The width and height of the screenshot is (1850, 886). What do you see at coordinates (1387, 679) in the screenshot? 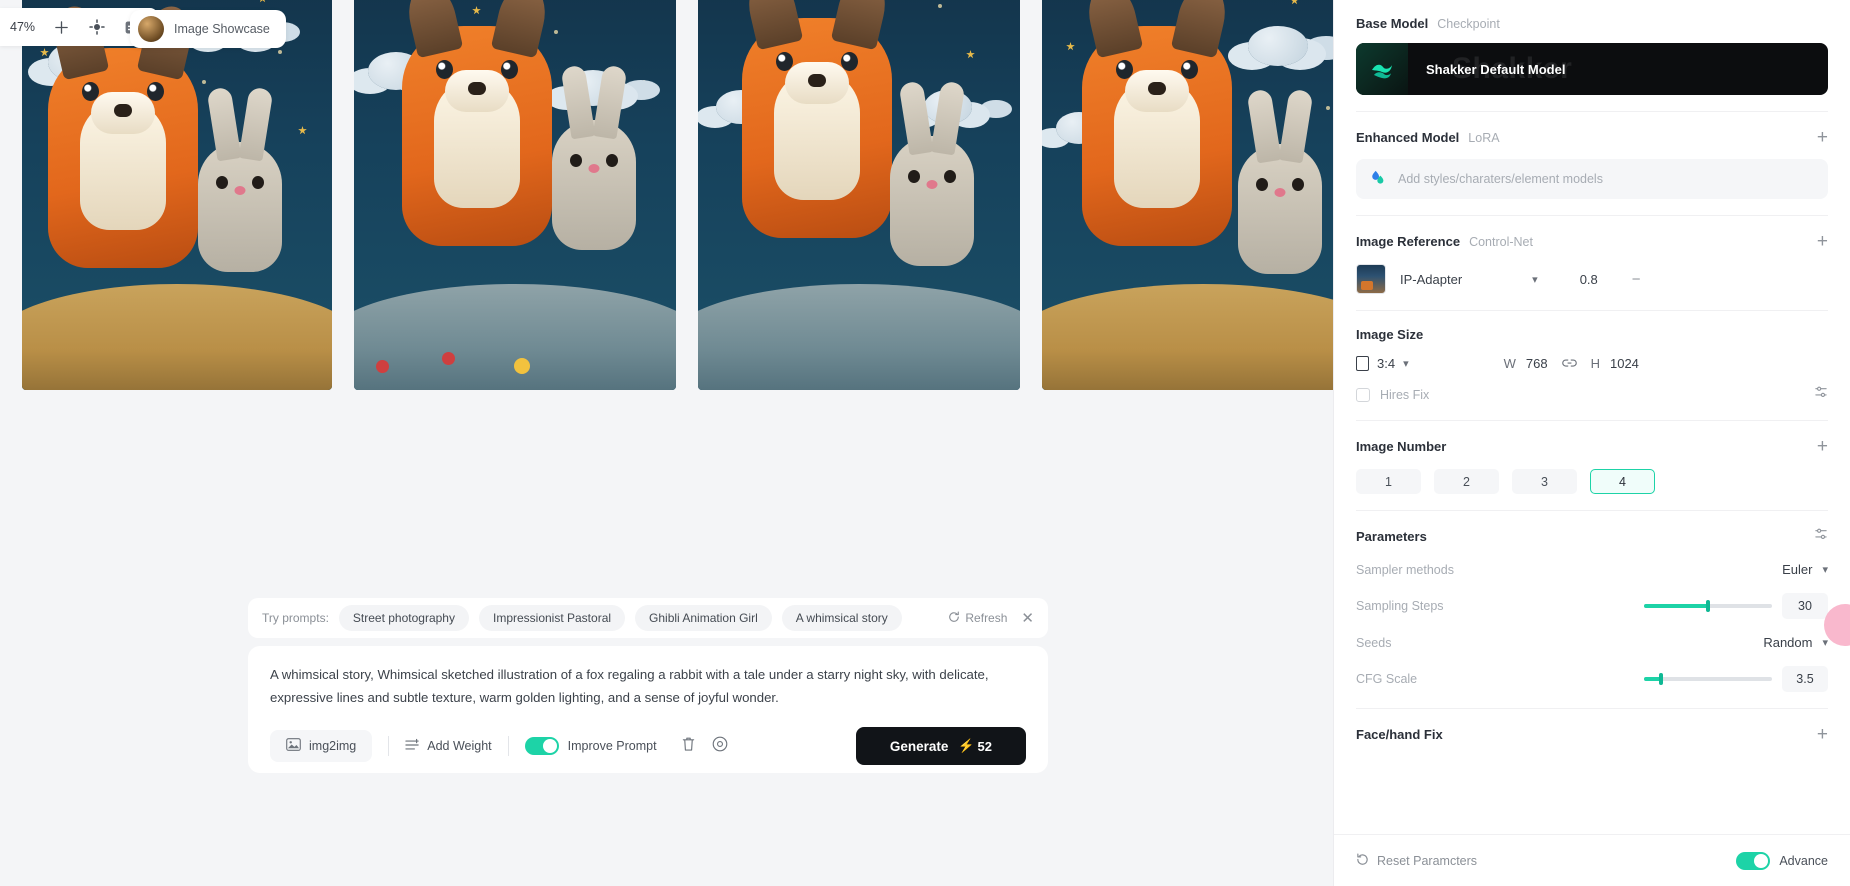
I see `cfg-scale-label: CFG Scale` at bounding box center [1387, 679].